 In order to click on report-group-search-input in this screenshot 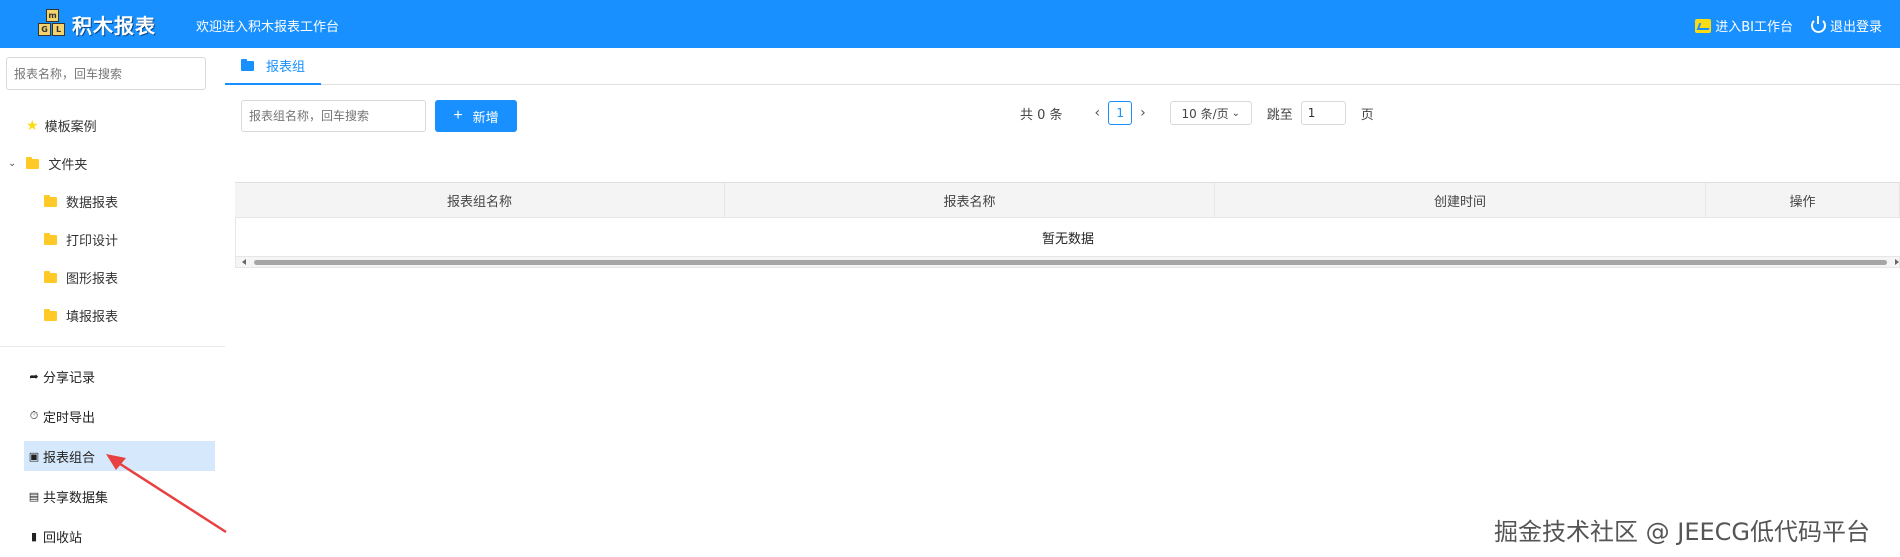, I will do `click(333, 116)`.